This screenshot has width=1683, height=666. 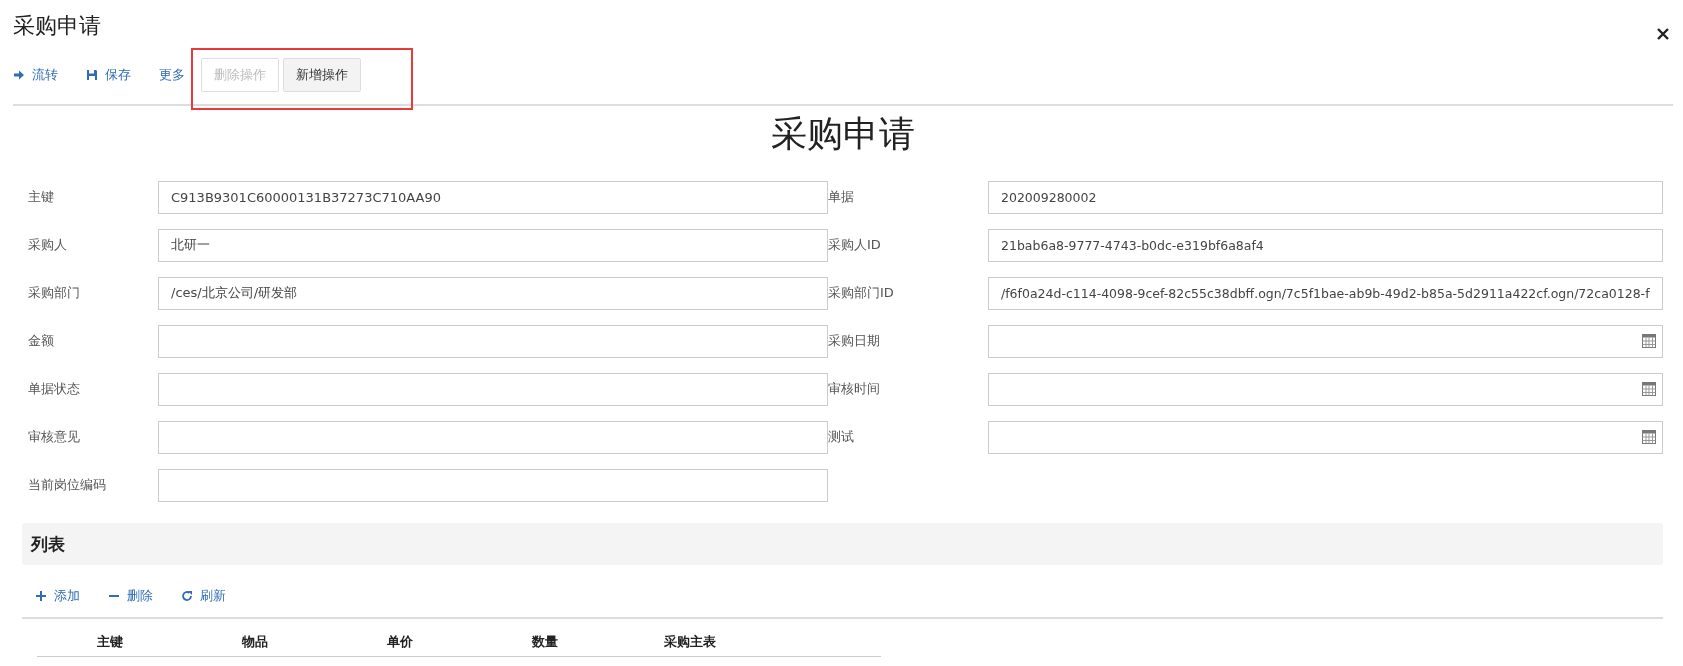 I want to click on arrow-right-icon, so click(x=19, y=75).